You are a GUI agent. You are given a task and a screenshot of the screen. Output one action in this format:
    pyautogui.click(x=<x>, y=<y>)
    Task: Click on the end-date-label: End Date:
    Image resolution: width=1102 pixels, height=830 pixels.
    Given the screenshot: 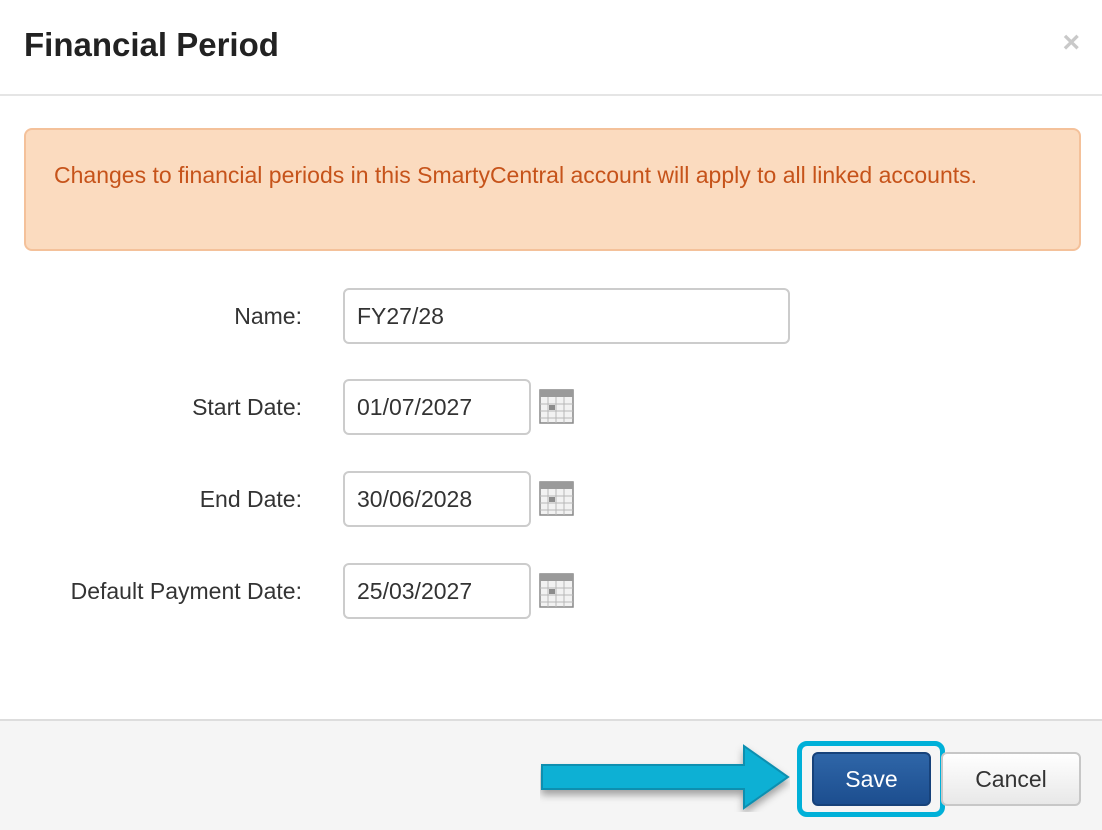 What is the action you would take?
    pyautogui.click(x=250, y=499)
    